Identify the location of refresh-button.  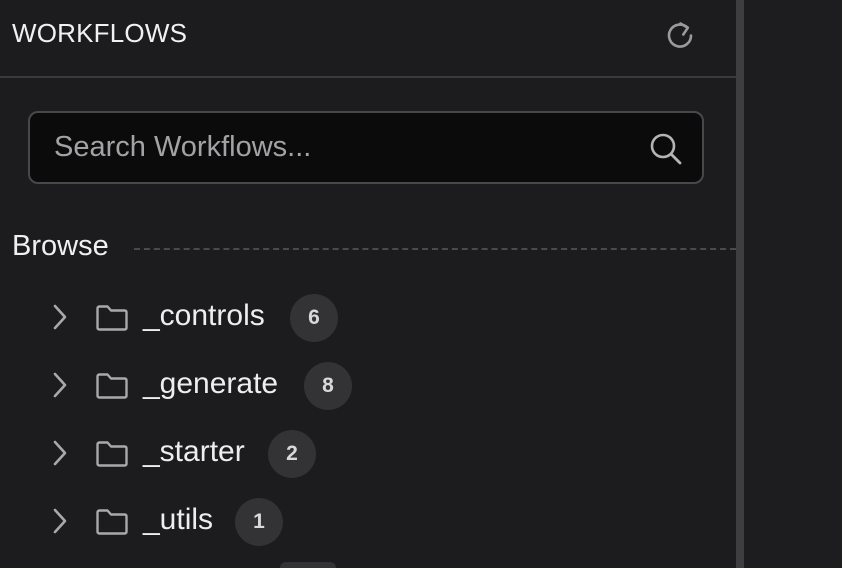
(680, 34).